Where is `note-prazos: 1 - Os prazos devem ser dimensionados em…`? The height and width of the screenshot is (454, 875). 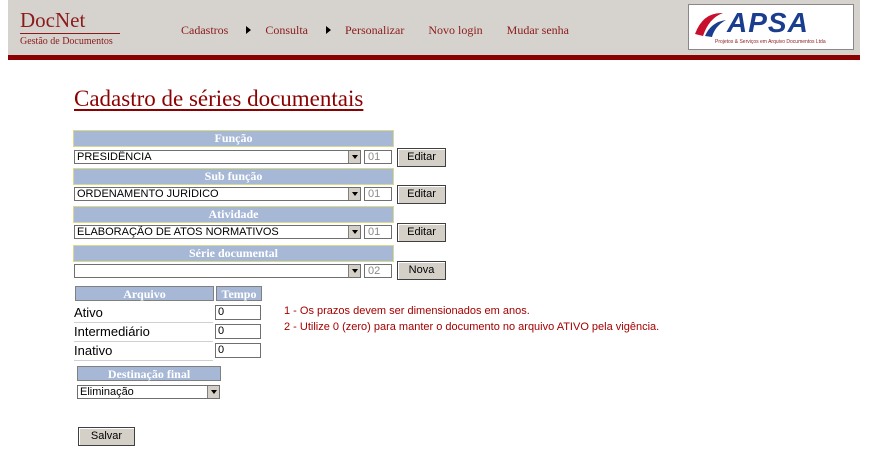
note-prazos: 1 - Os prazos devem ser dimensionados em… is located at coordinates (407, 311).